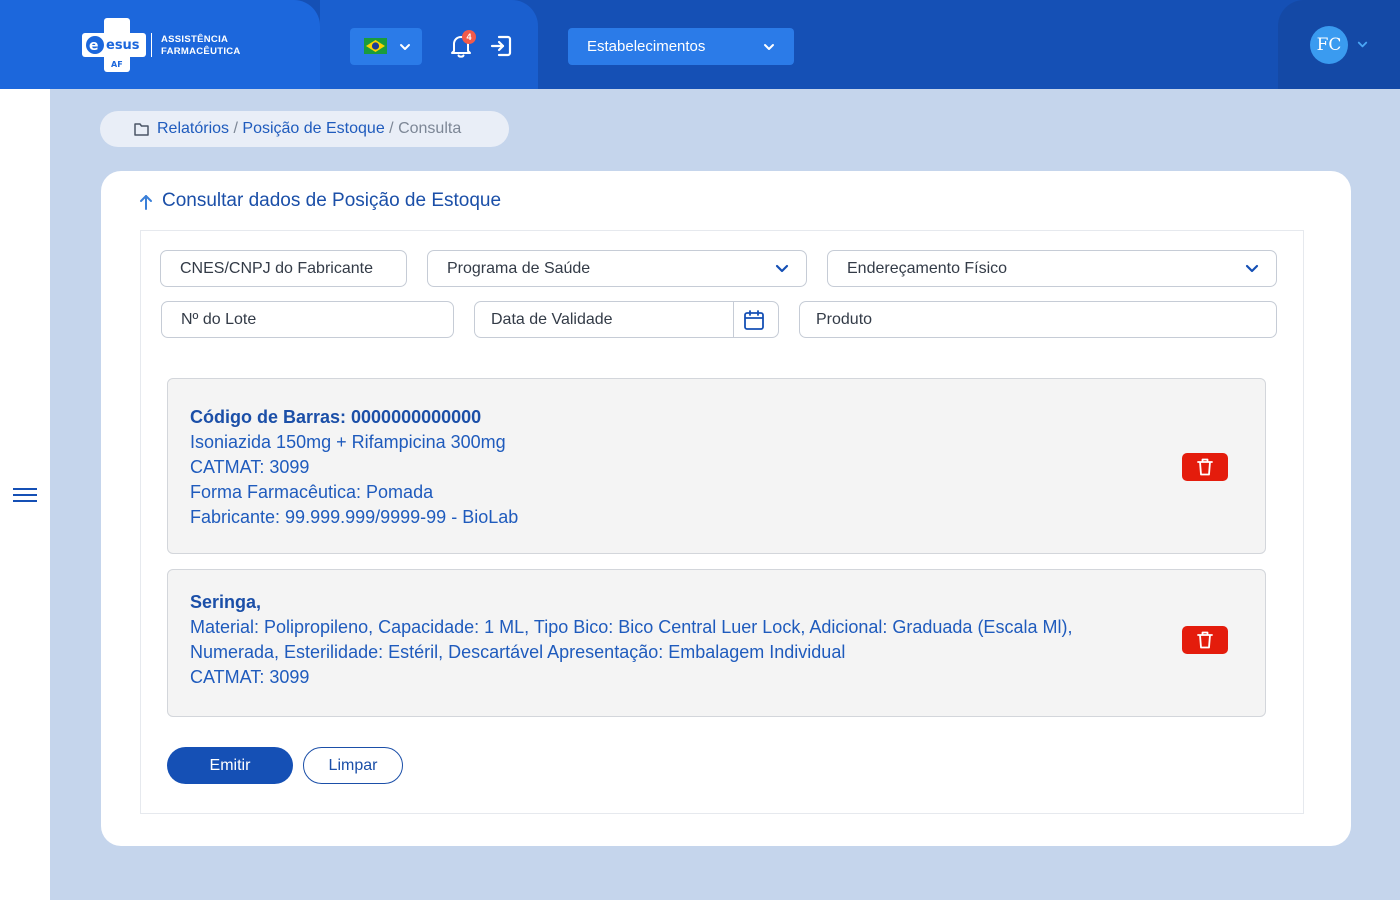  I want to click on produto-field: Produto, so click(1038, 319).